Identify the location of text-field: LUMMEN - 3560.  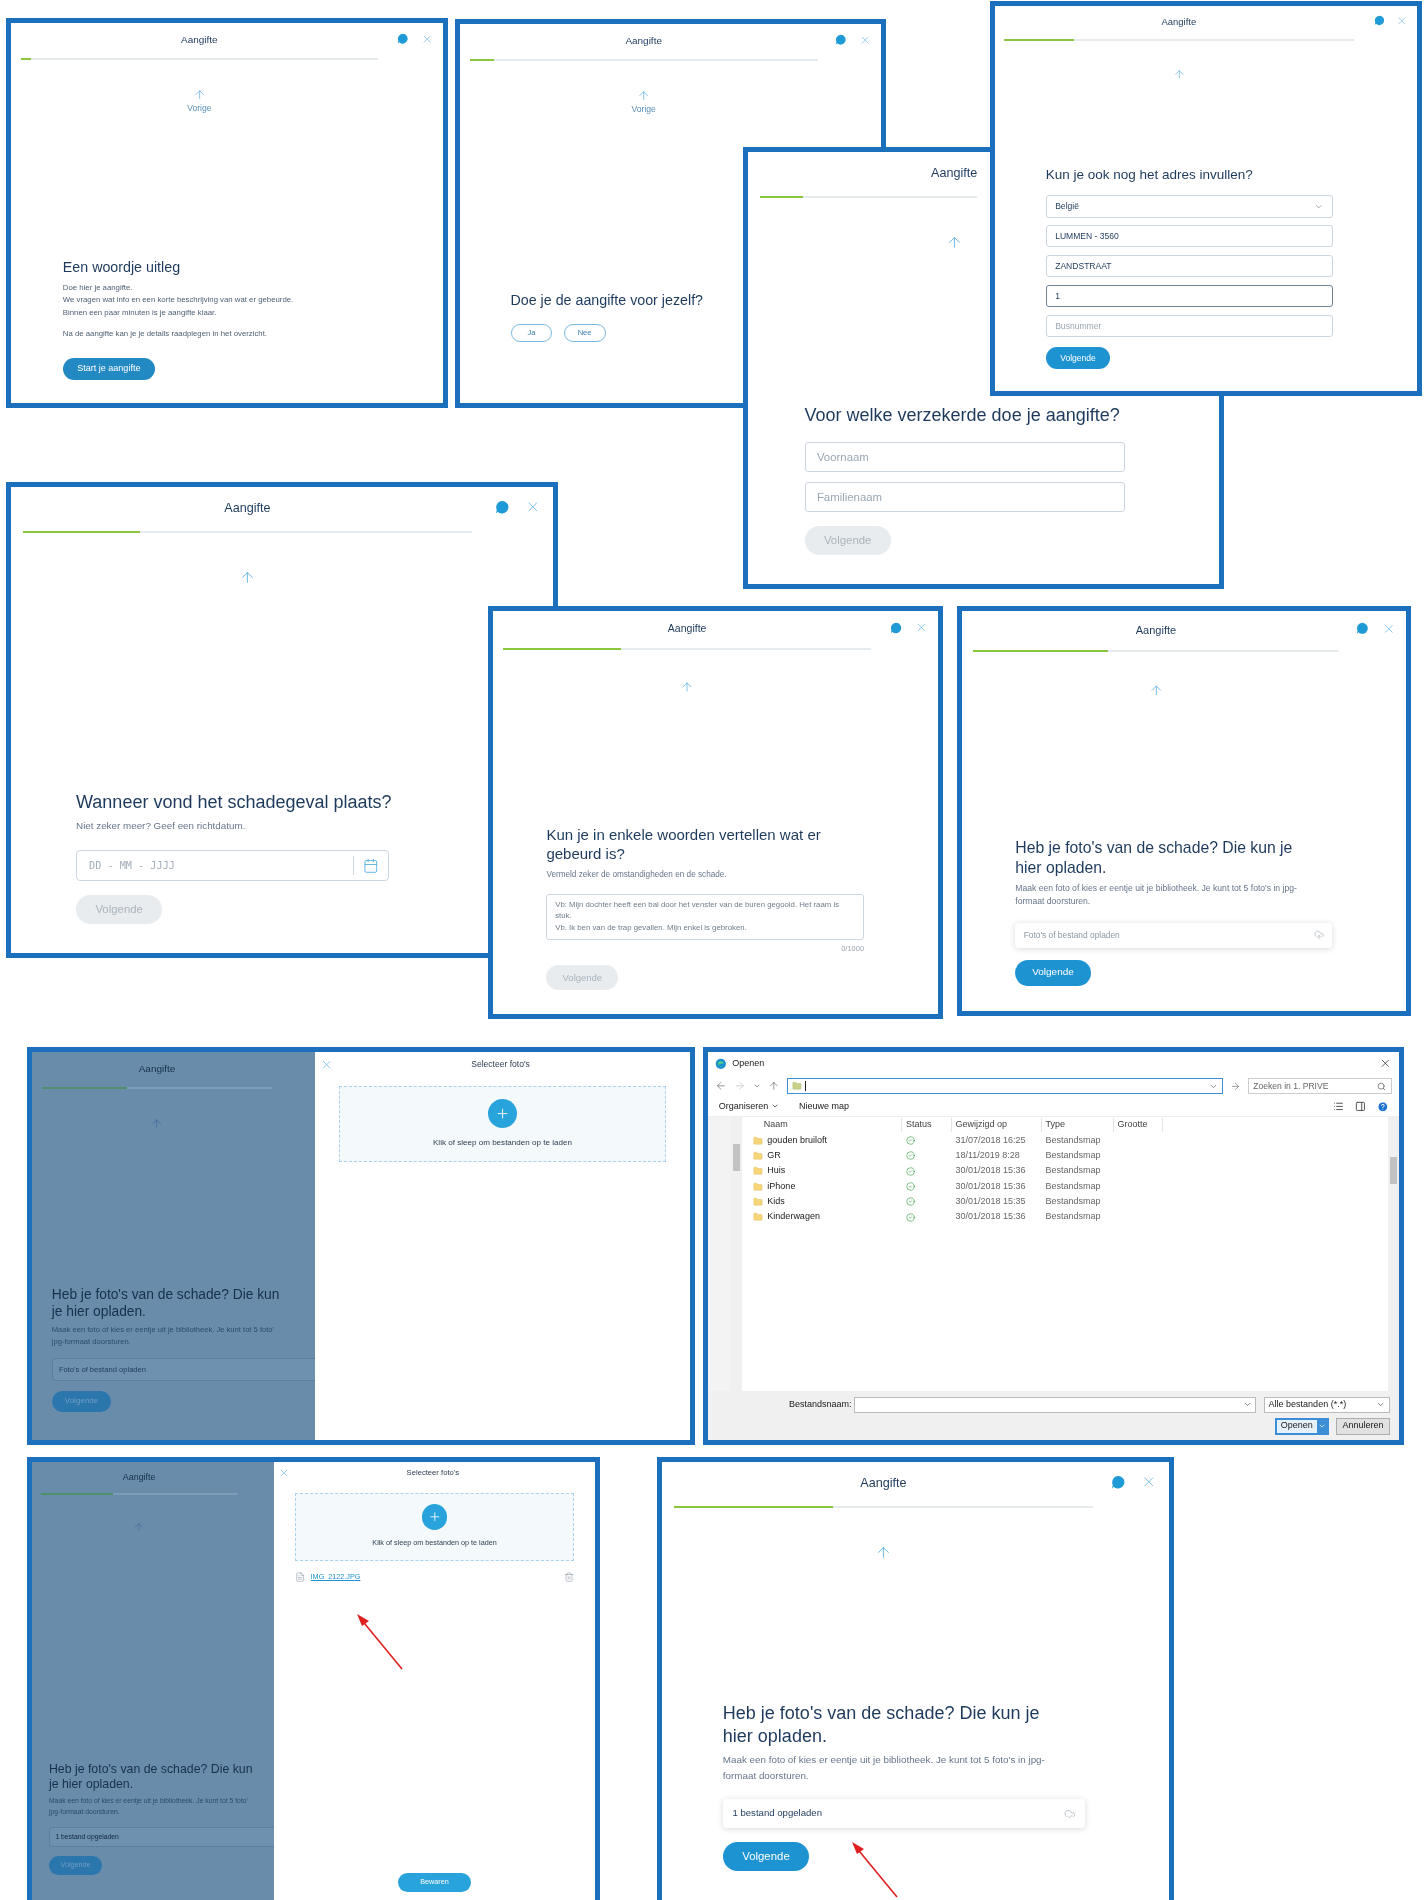
(1189, 236).